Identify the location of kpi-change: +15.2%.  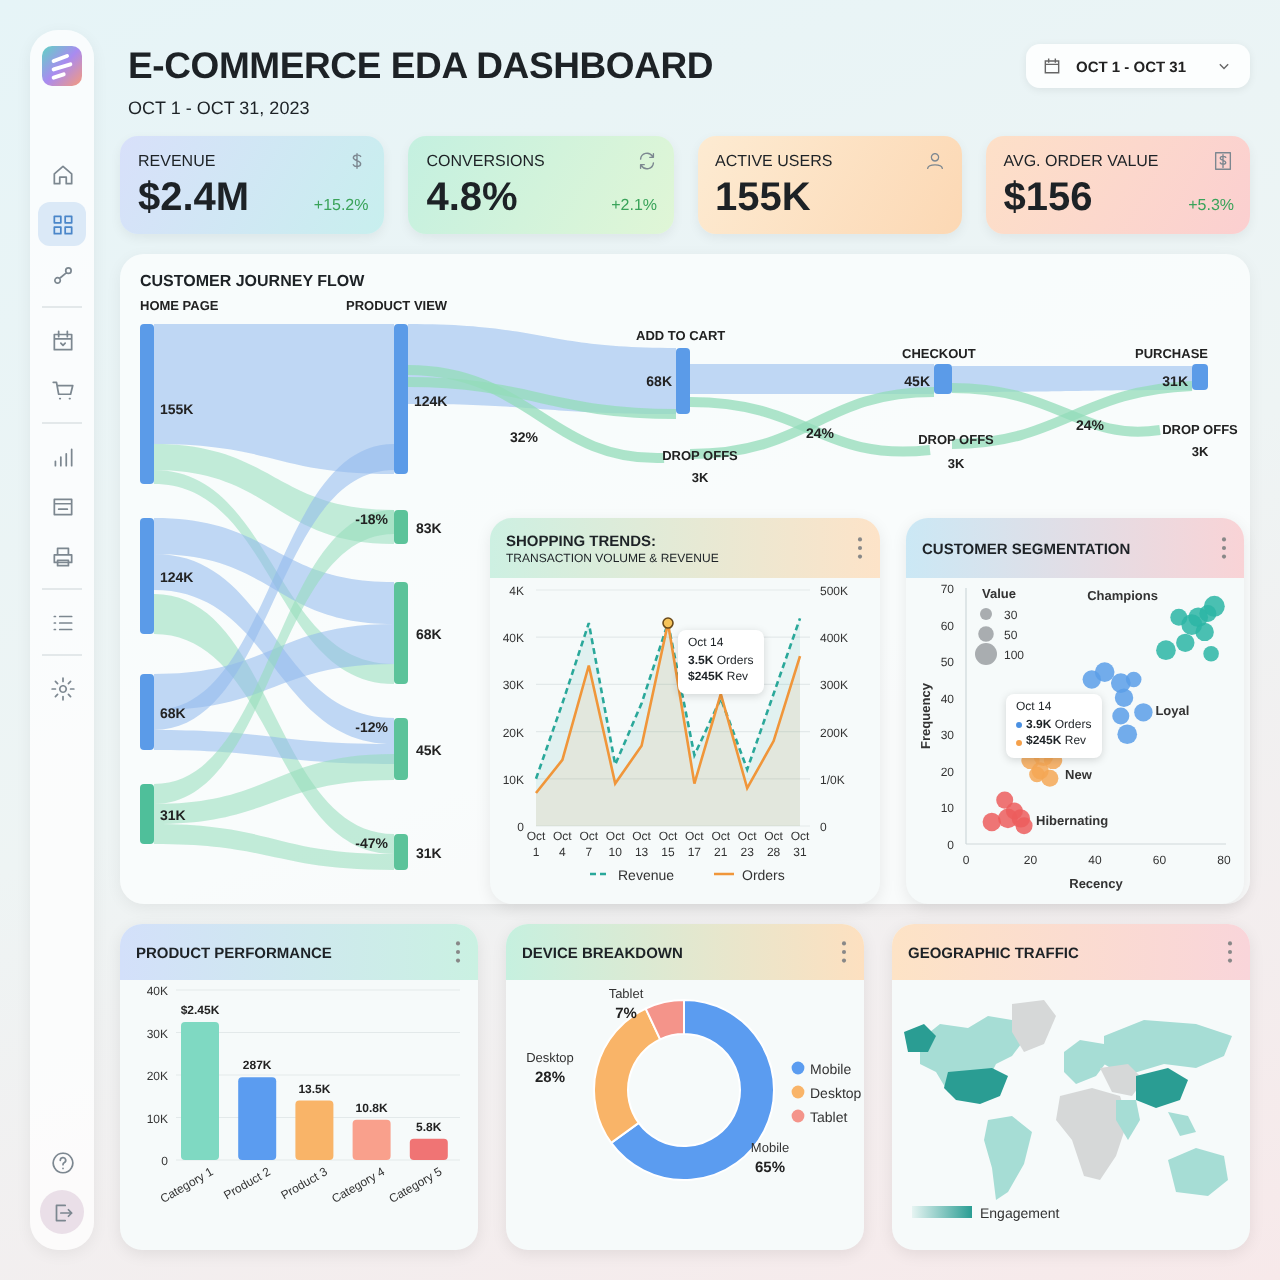
(341, 205).